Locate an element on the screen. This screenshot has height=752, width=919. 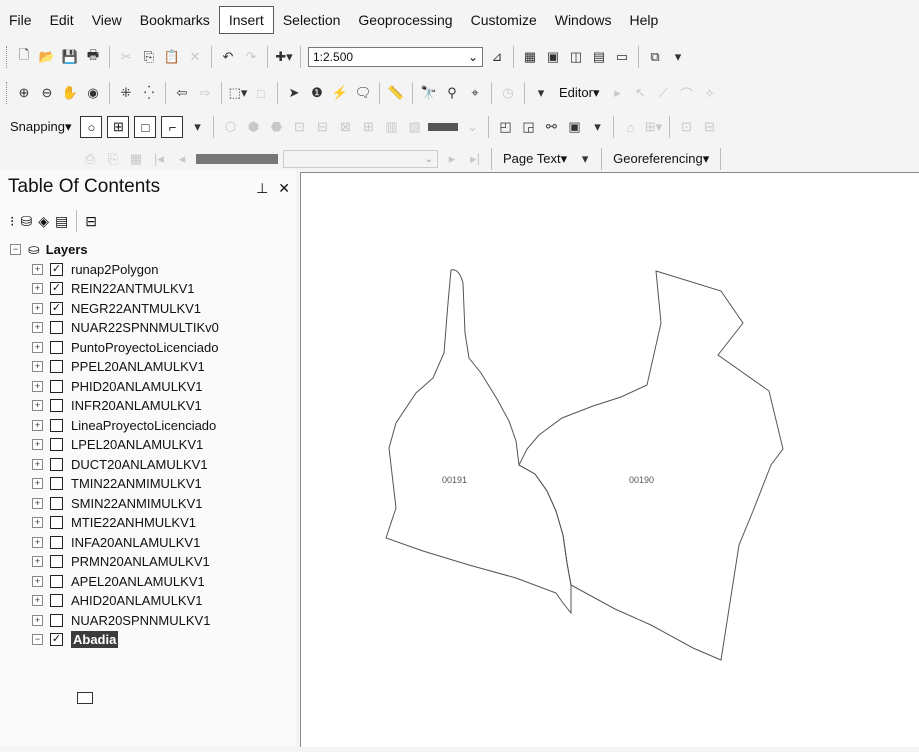
find-icon: 🔭 is located at coordinates (429, 93).